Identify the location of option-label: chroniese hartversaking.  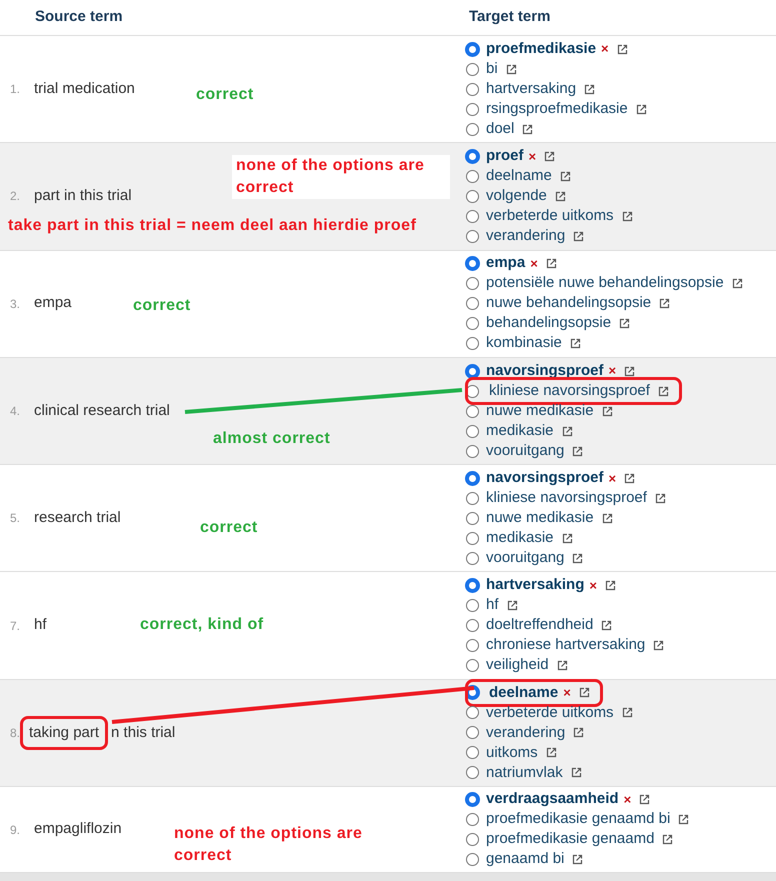
(566, 645).